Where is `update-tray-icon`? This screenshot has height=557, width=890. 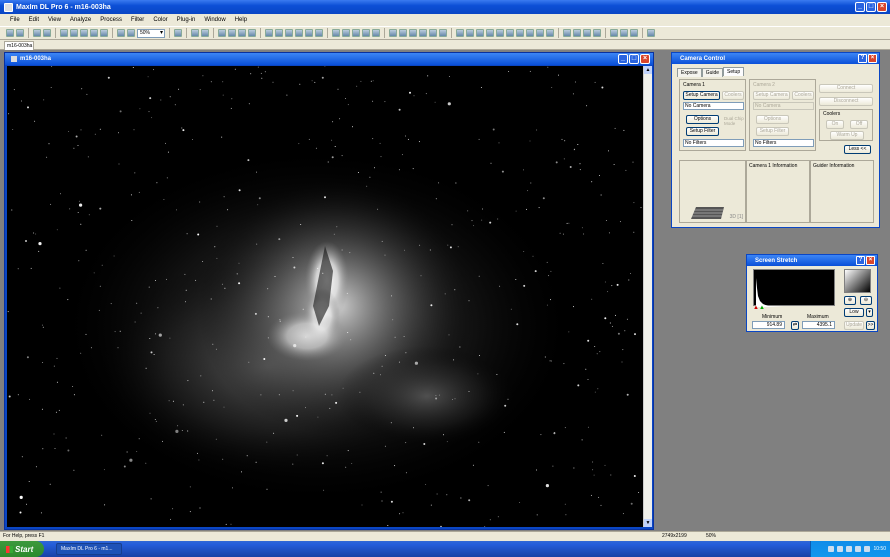 update-tray-icon is located at coordinates (867, 549).